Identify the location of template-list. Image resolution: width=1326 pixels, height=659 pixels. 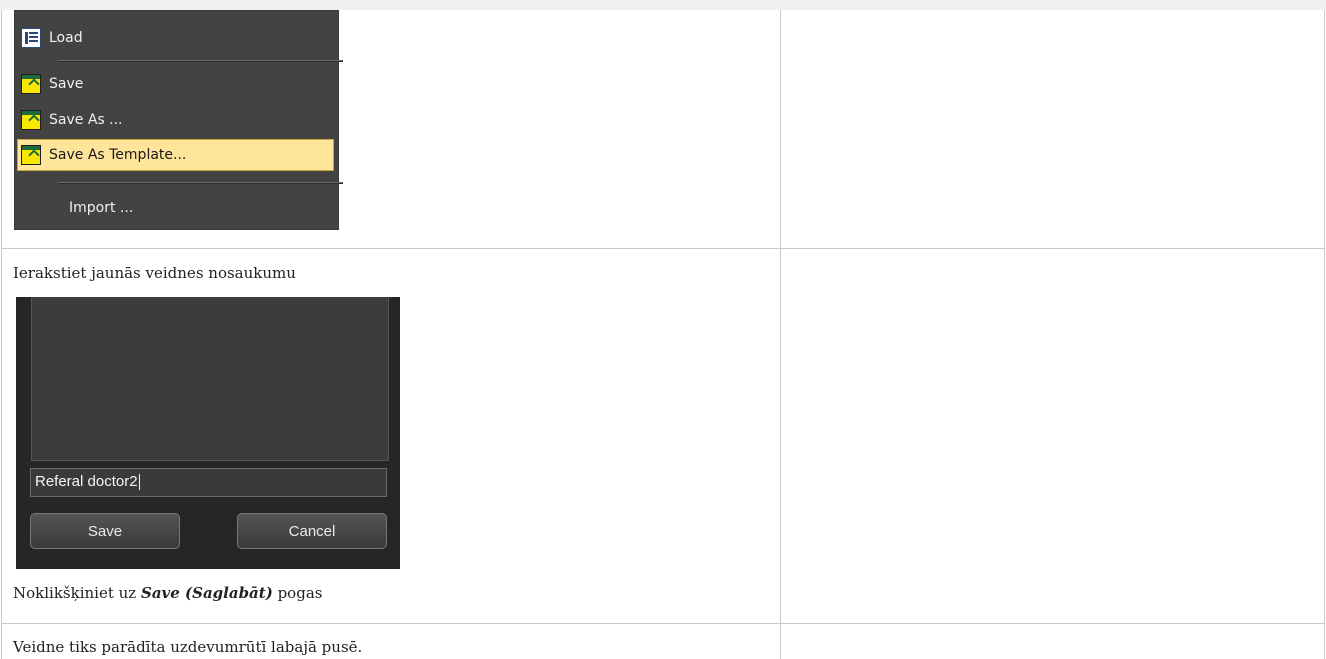
(210, 379).